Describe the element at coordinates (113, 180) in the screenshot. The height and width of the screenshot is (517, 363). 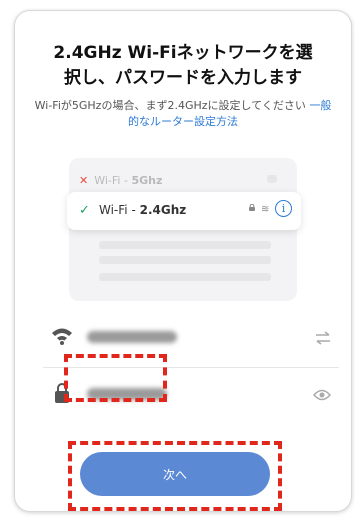
I see `network-5ghz-prefix: Wi-Fi -` at that location.